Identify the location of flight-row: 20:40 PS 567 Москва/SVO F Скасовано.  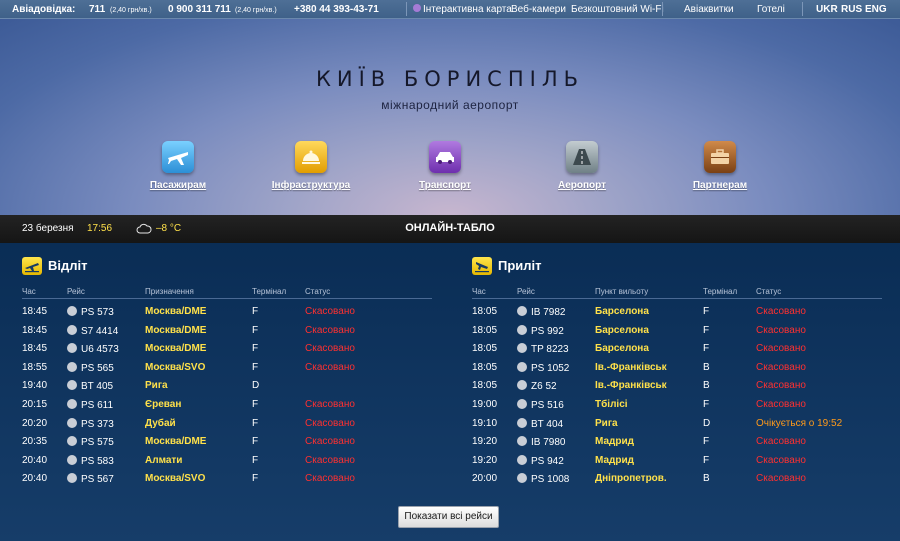
(227, 479).